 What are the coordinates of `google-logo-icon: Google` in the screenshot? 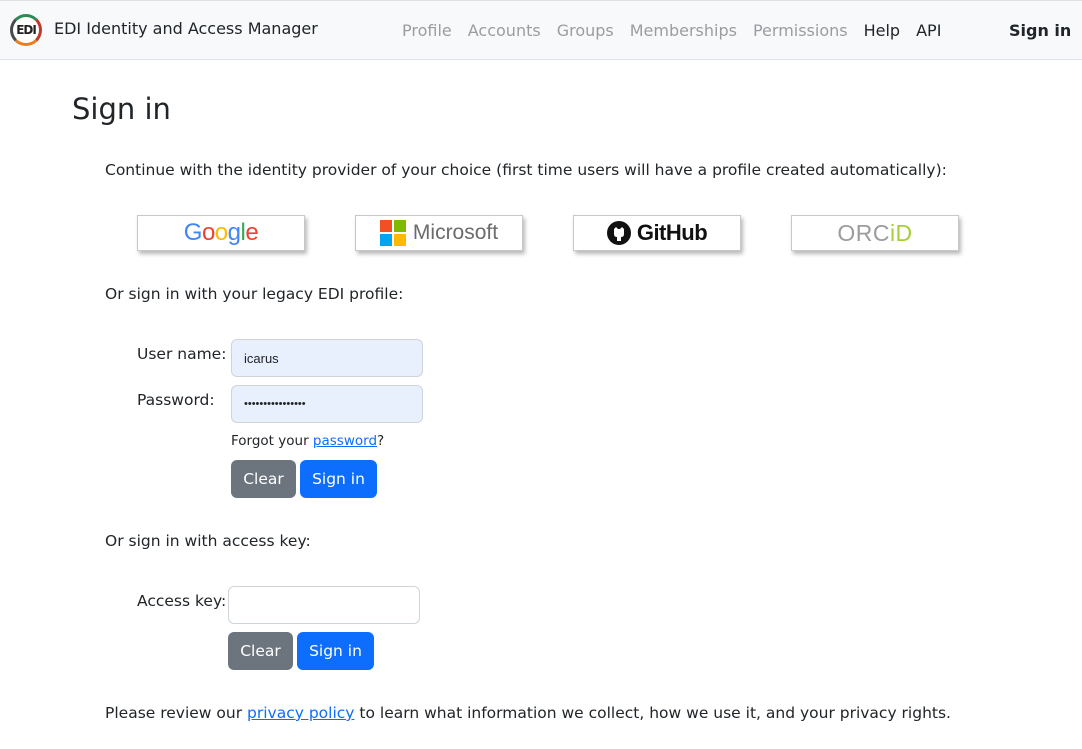 It's located at (221, 232).